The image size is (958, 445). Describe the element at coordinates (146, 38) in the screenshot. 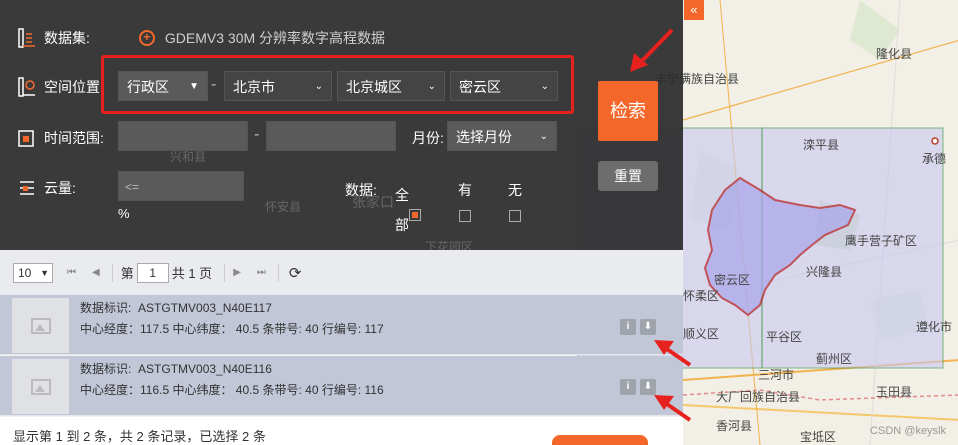

I see `add-dataset-icon: +` at that location.